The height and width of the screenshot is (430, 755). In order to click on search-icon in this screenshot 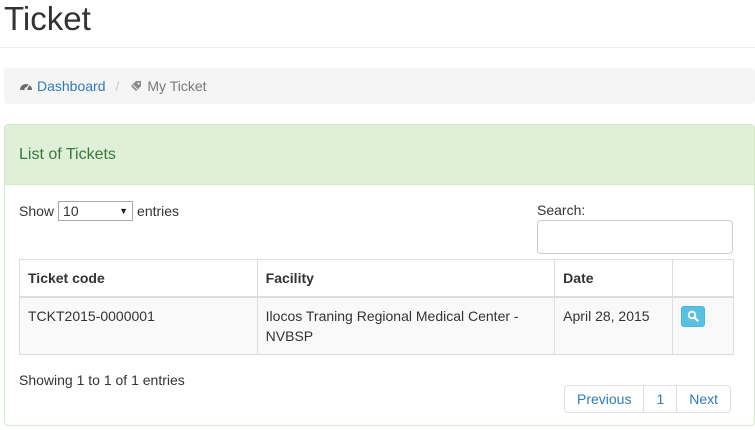, I will do `click(693, 316)`.